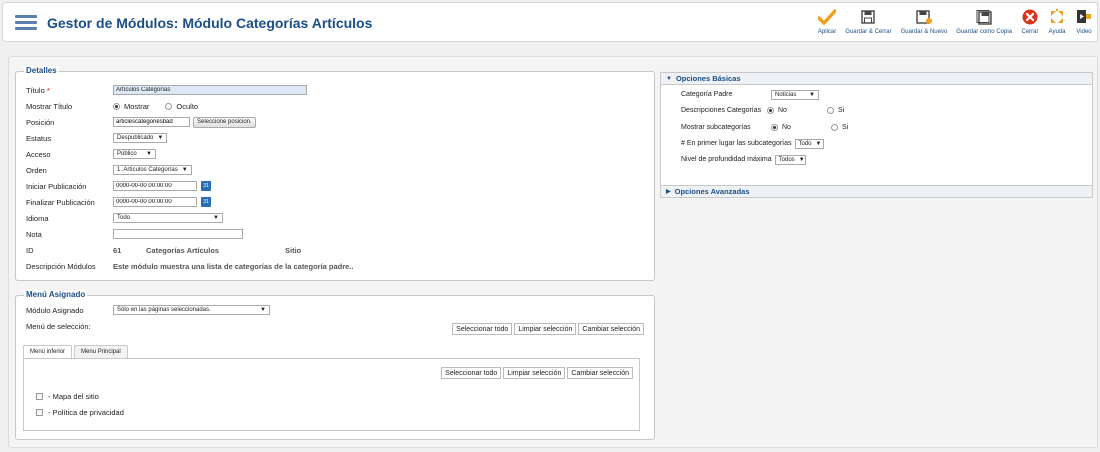  Describe the element at coordinates (152, 170) in the screenshot. I see `order-select: 1. Artículos Categorías ▼` at that location.